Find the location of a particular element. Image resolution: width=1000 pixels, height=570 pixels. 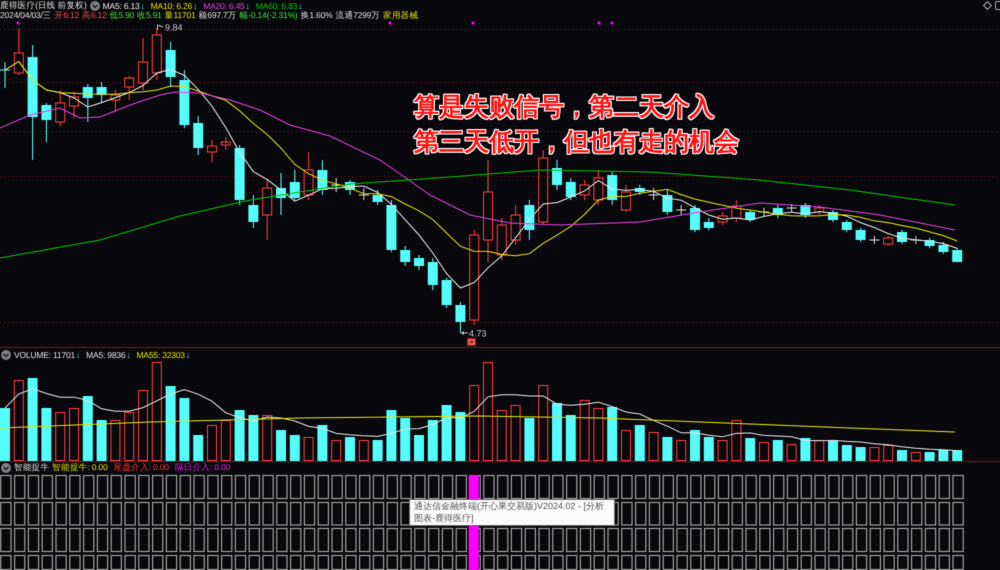

quote-field: 换1.60% is located at coordinates (316, 16).